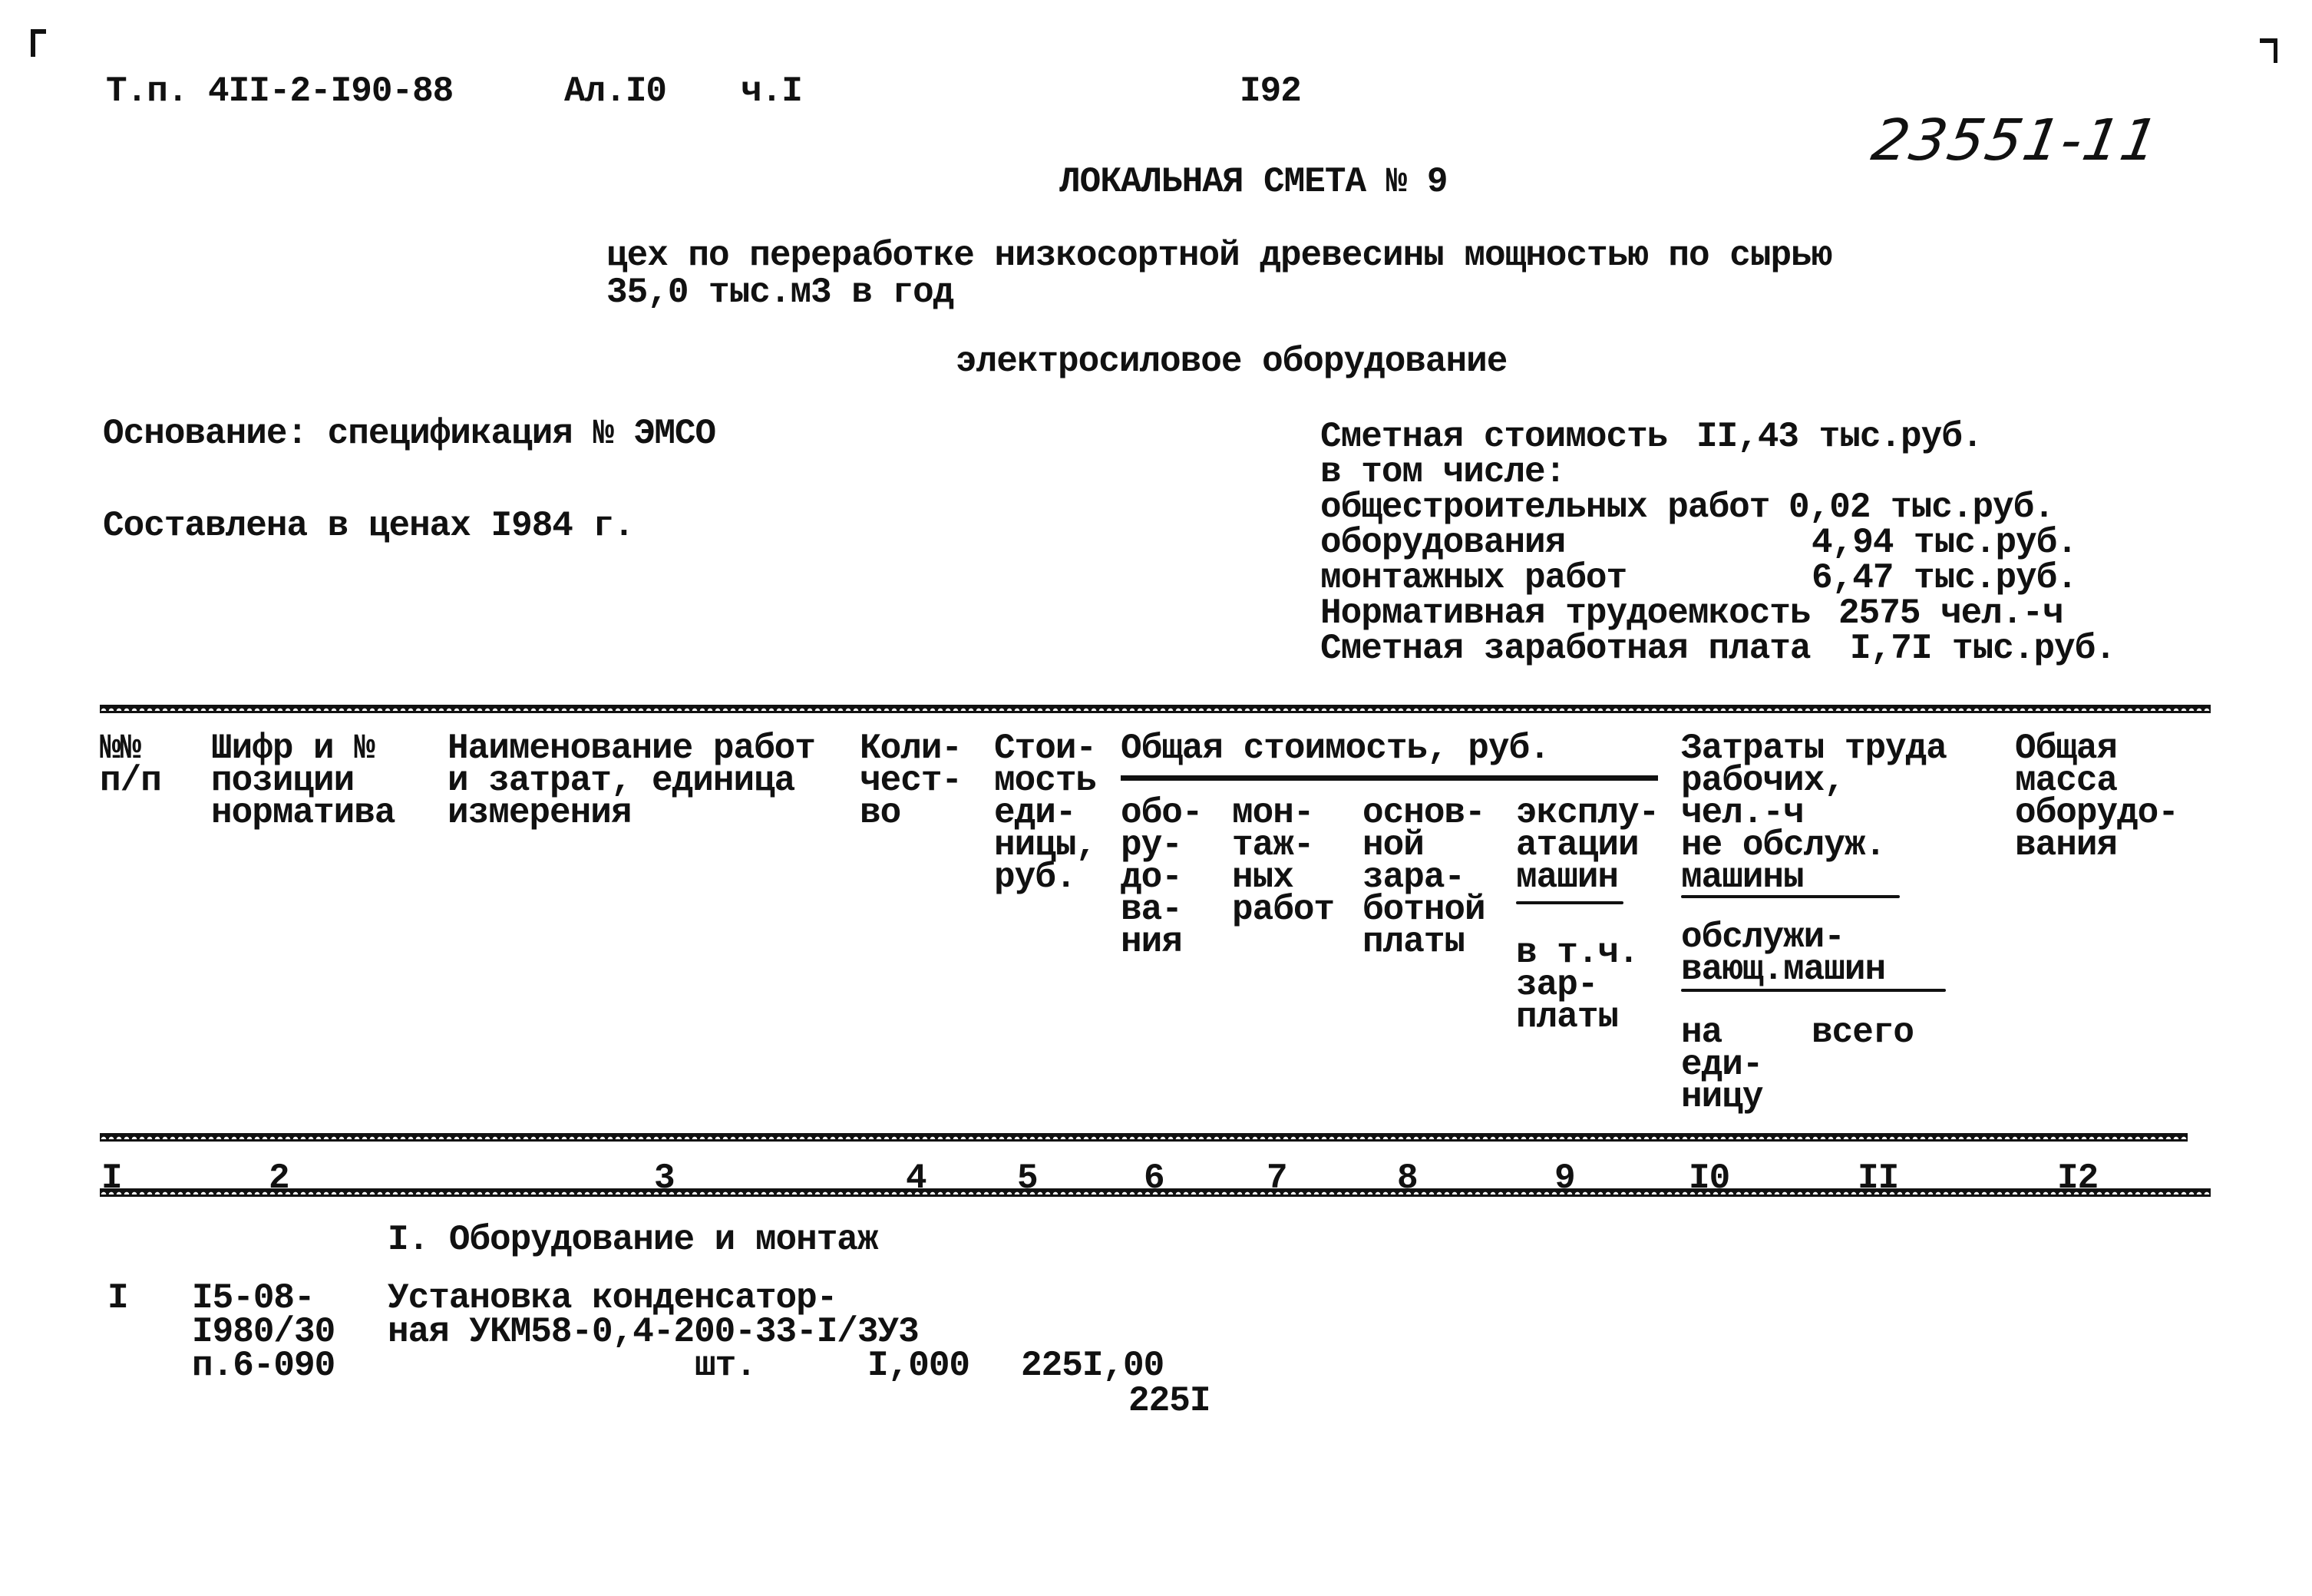  What do you see at coordinates (1921, 507) in the screenshot?
I see `summary-row-value: 0,02 тыс.руб.` at bounding box center [1921, 507].